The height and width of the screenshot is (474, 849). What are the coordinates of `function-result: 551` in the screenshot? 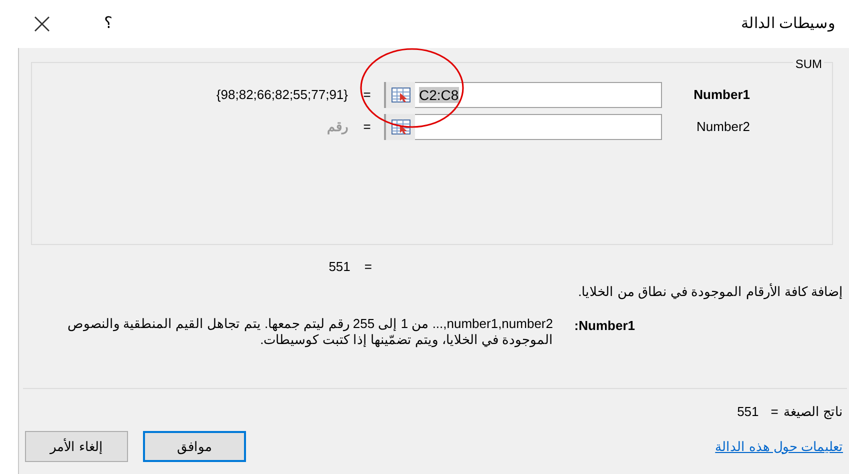 It's located at (339, 267).